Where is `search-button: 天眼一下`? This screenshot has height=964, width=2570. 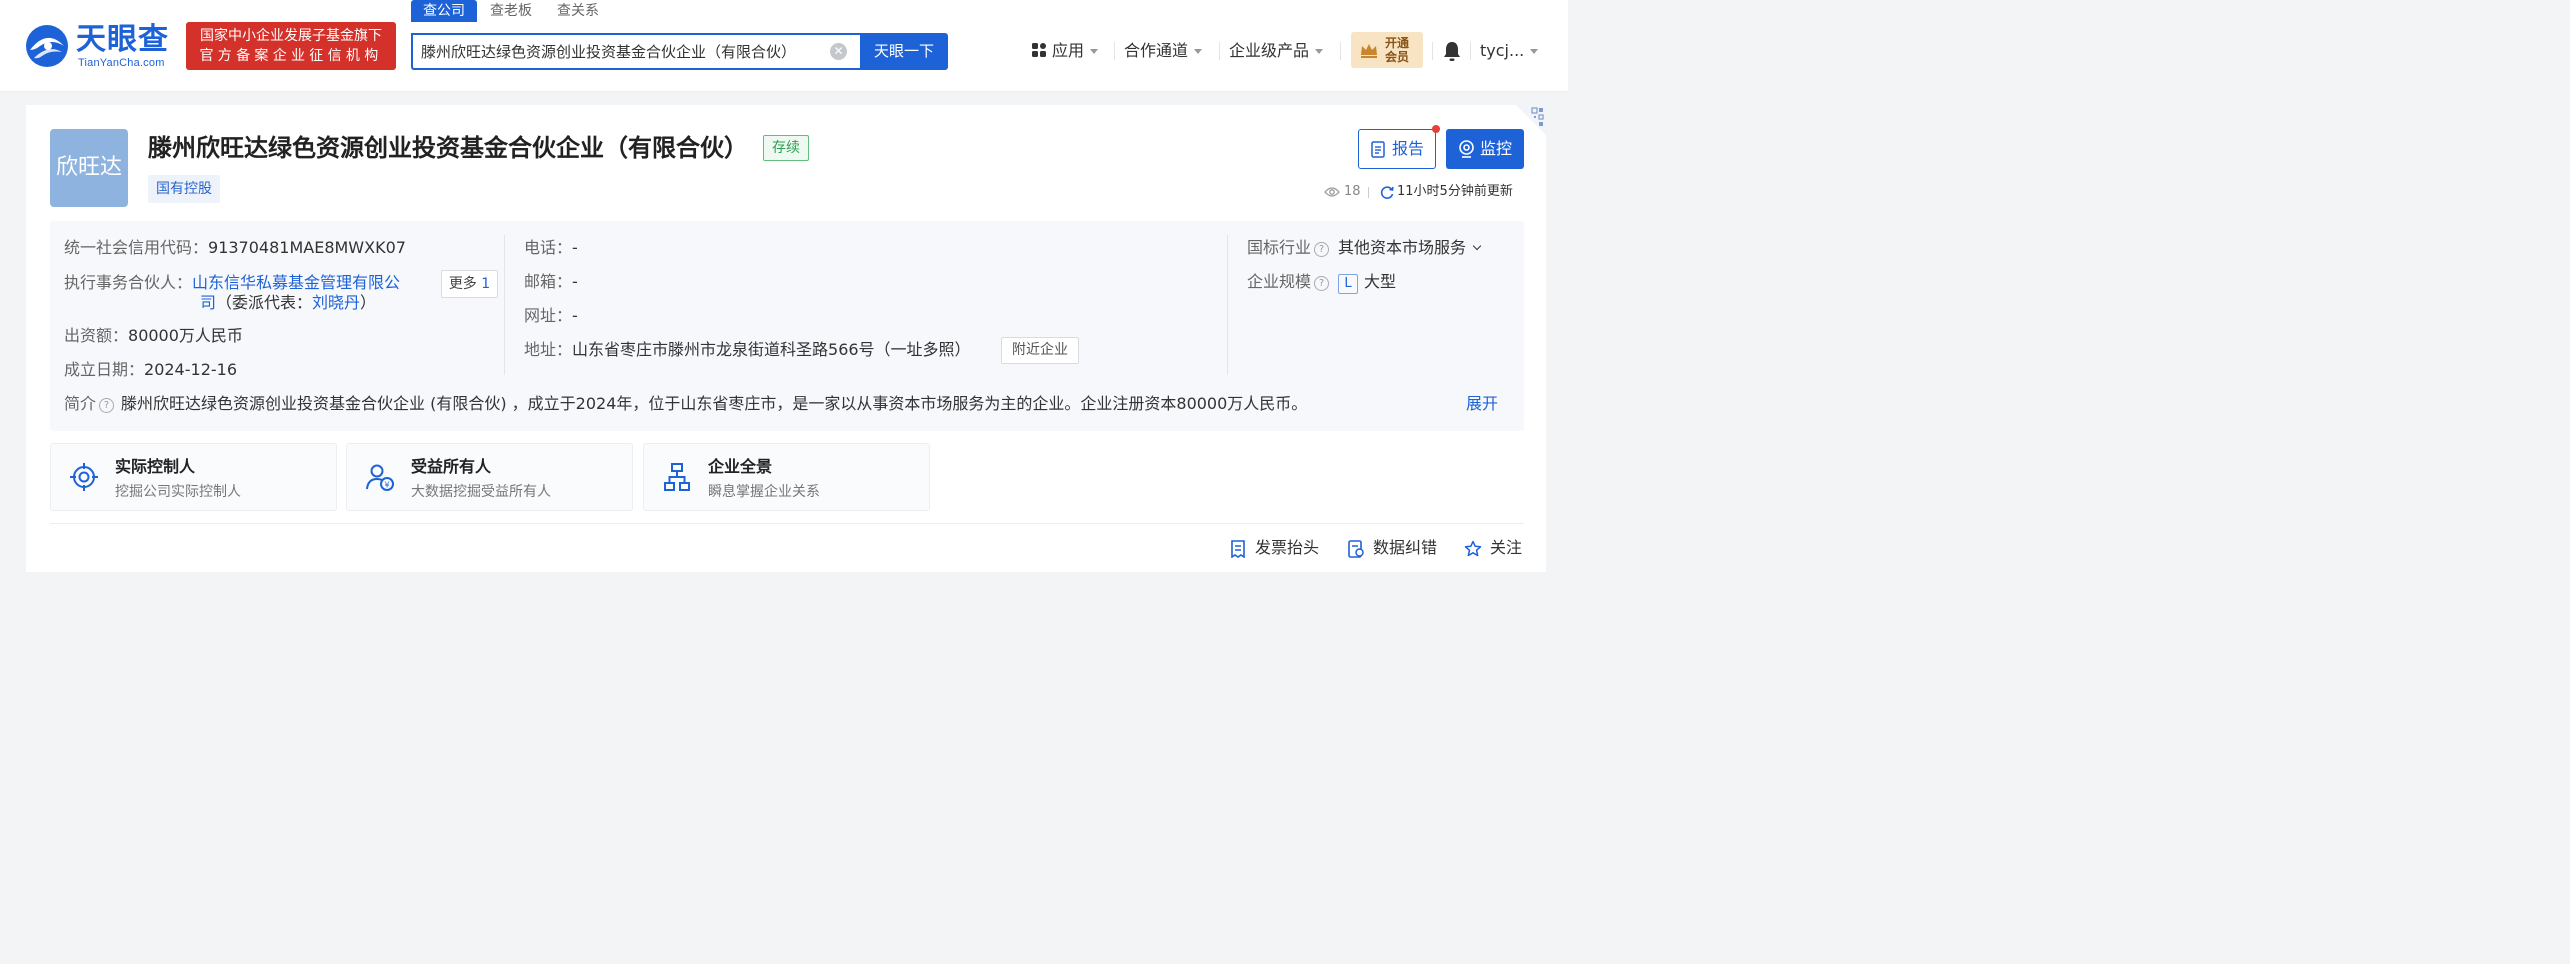 search-button: 天眼一下 is located at coordinates (904, 51).